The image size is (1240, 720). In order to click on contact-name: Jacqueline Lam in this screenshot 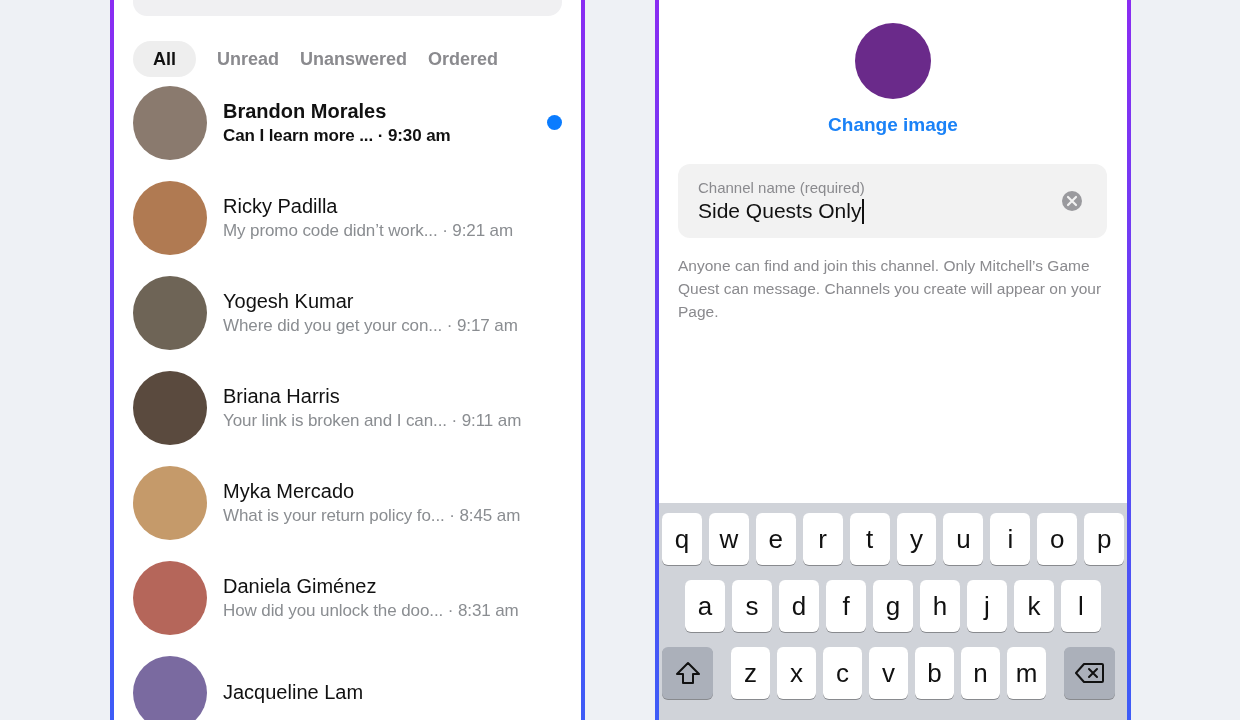, I will do `click(293, 692)`.